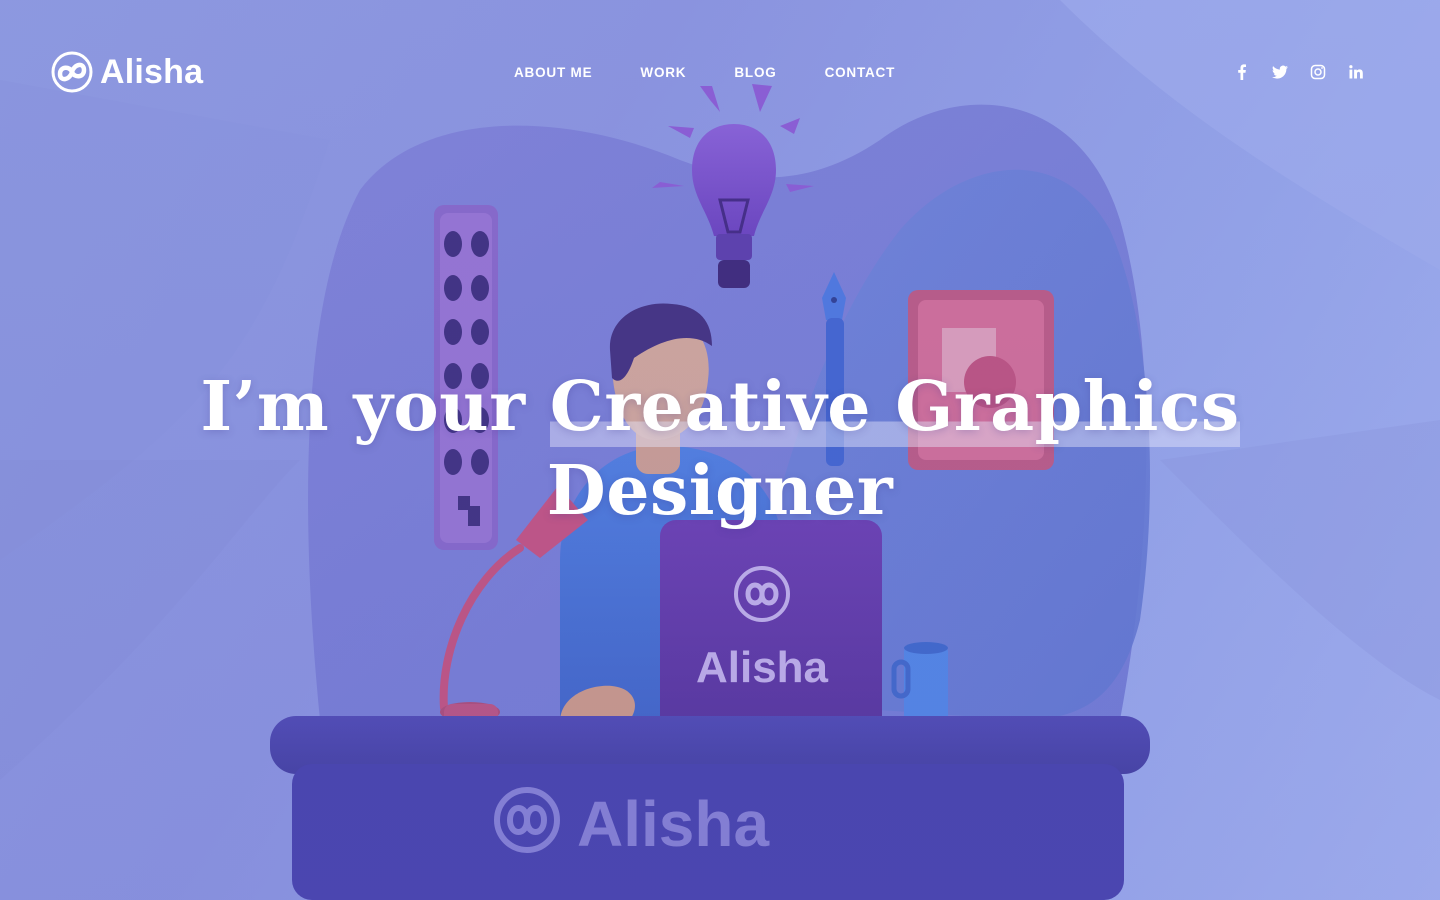 This screenshot has height=900, width=1440. I want to click on social-links, so click(1299, 72).